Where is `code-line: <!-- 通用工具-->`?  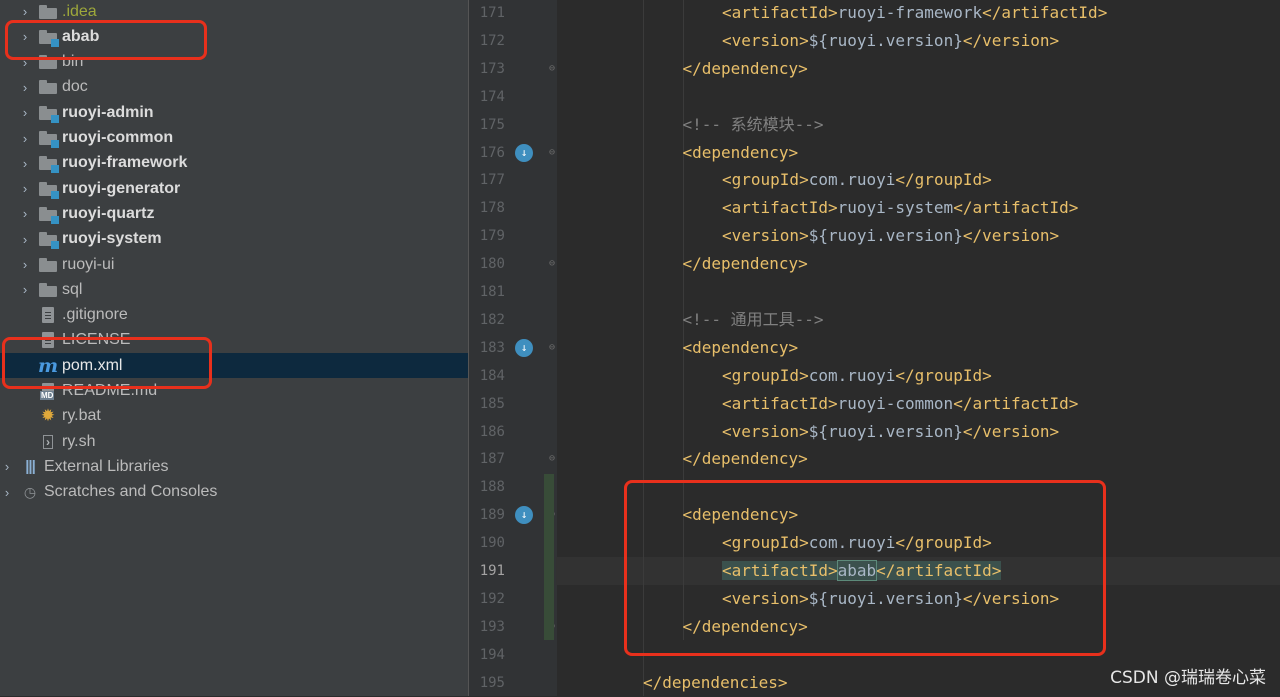 code-line: <!-- 通用工具--> is located at coordinates (753, 320).